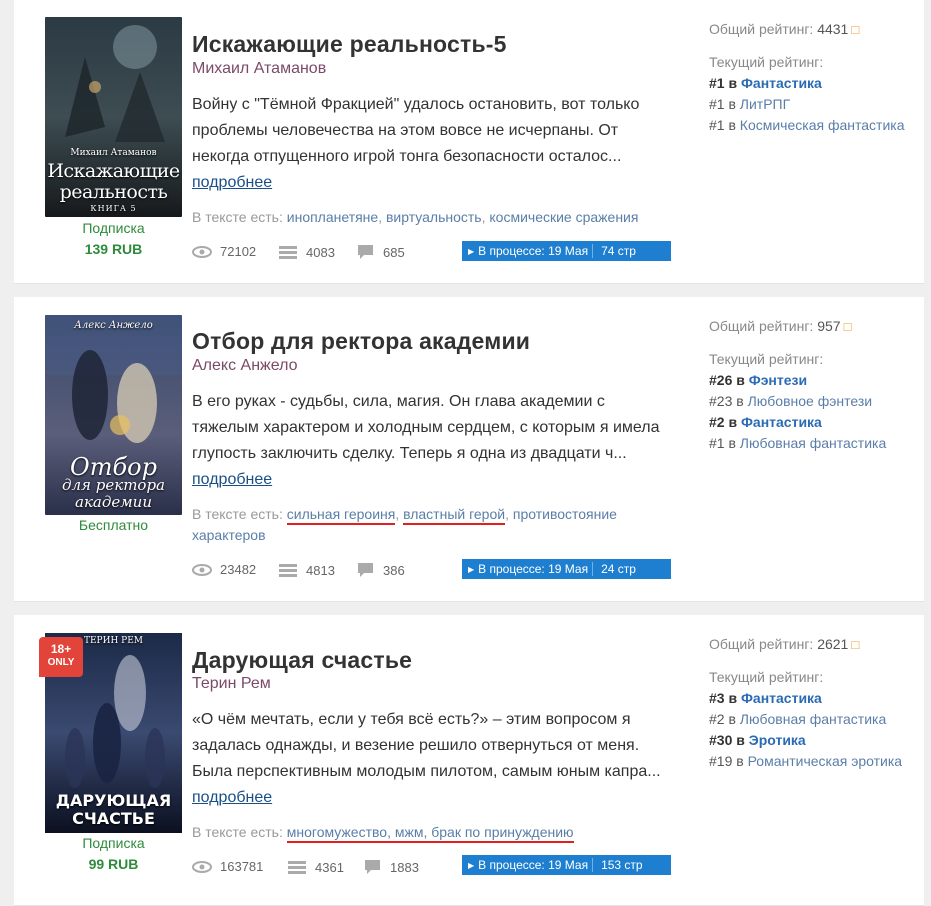  I want to click on rank-genre-link: Фэнтези, so click(778, 380).